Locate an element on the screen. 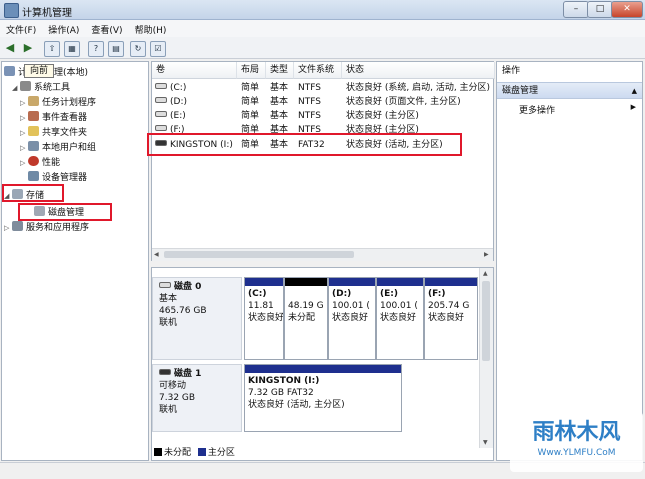 The image size is (645, 479). partition-unallocated: 48.19 G 未分配 is located at coordinates (306, 318).